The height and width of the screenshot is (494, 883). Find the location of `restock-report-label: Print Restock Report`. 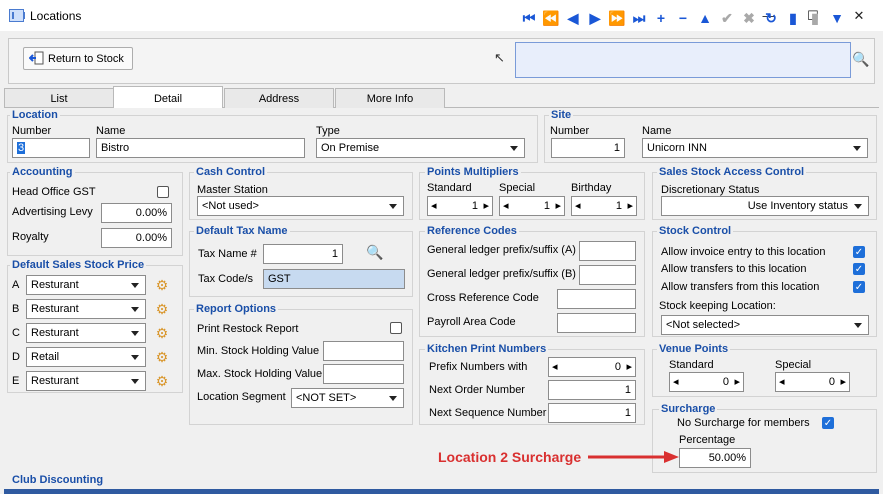

restock-report-label: Print Restock Report is located at coordinates (248, 329).